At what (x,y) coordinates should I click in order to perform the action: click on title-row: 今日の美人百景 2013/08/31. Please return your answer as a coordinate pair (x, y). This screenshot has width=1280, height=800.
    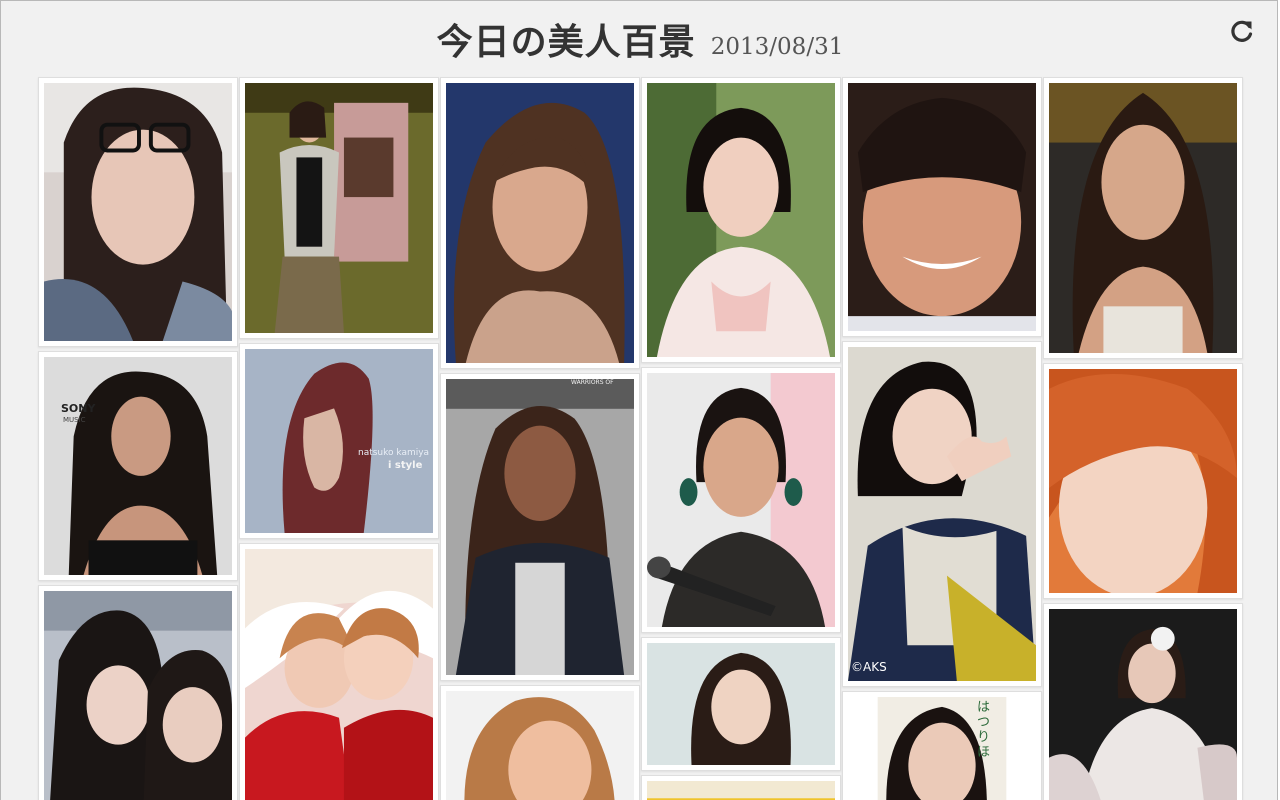
    Looking at the image, I should click on (639, 39).